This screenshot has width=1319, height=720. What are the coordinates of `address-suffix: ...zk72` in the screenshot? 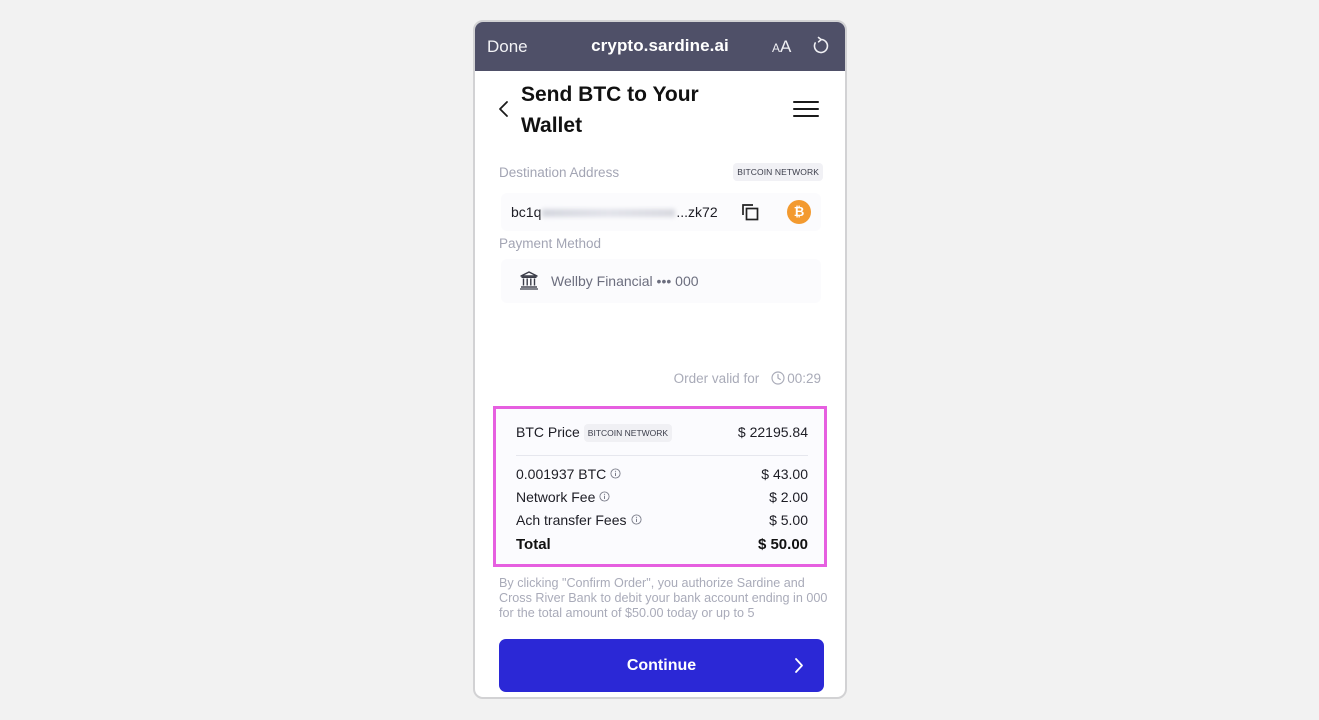 It's located at (697, 212).